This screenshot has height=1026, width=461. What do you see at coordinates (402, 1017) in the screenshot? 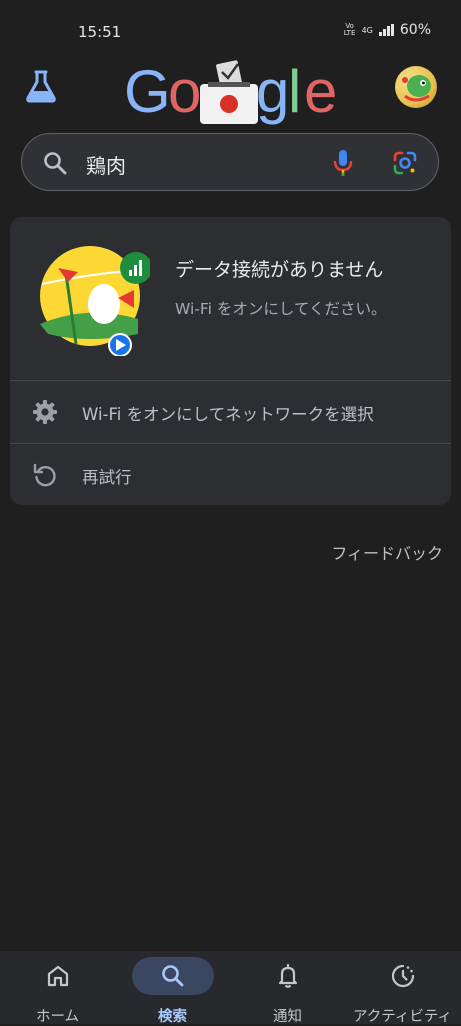
I see `nav-label: アクティビティ` at bounding box center [402, 1017].